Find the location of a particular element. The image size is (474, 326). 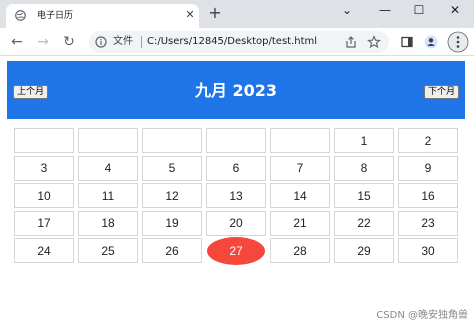

file-scheme-label: 文件 is located at coordinates (123, 41).